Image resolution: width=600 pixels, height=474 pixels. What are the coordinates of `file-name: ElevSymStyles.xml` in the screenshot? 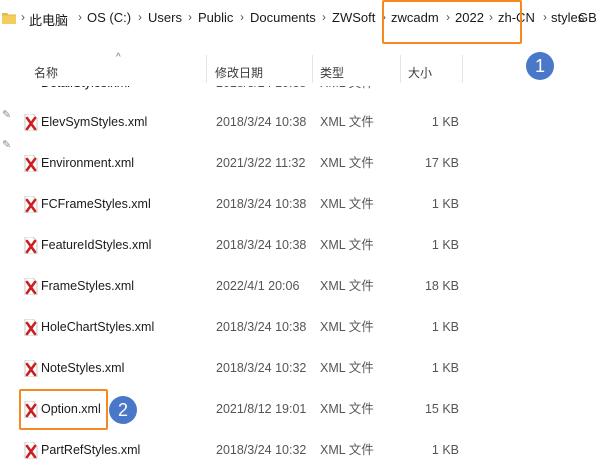 It's located at (94, 122).